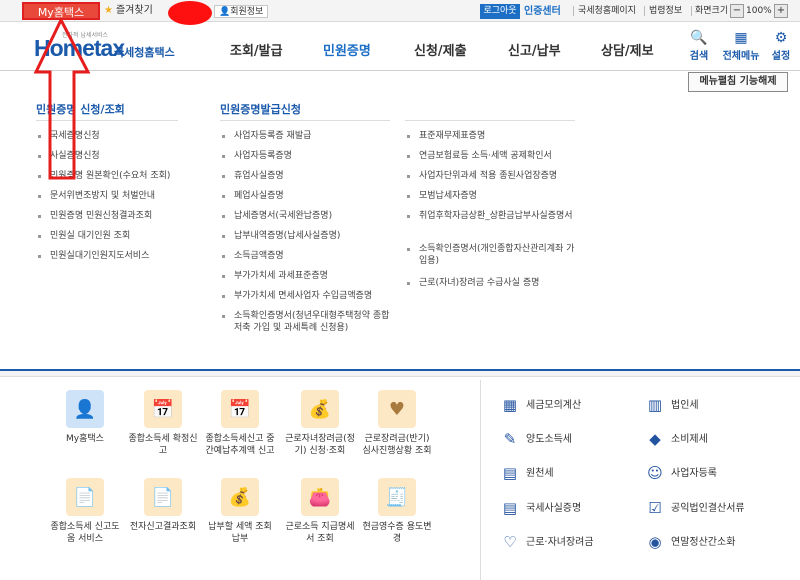 The width and height of the screenshot is (800, 580). Describe the element at coordinates (163, 445) in the screenshot. I see `quick-tile-label: 종합소득세 확정신고` at that location.